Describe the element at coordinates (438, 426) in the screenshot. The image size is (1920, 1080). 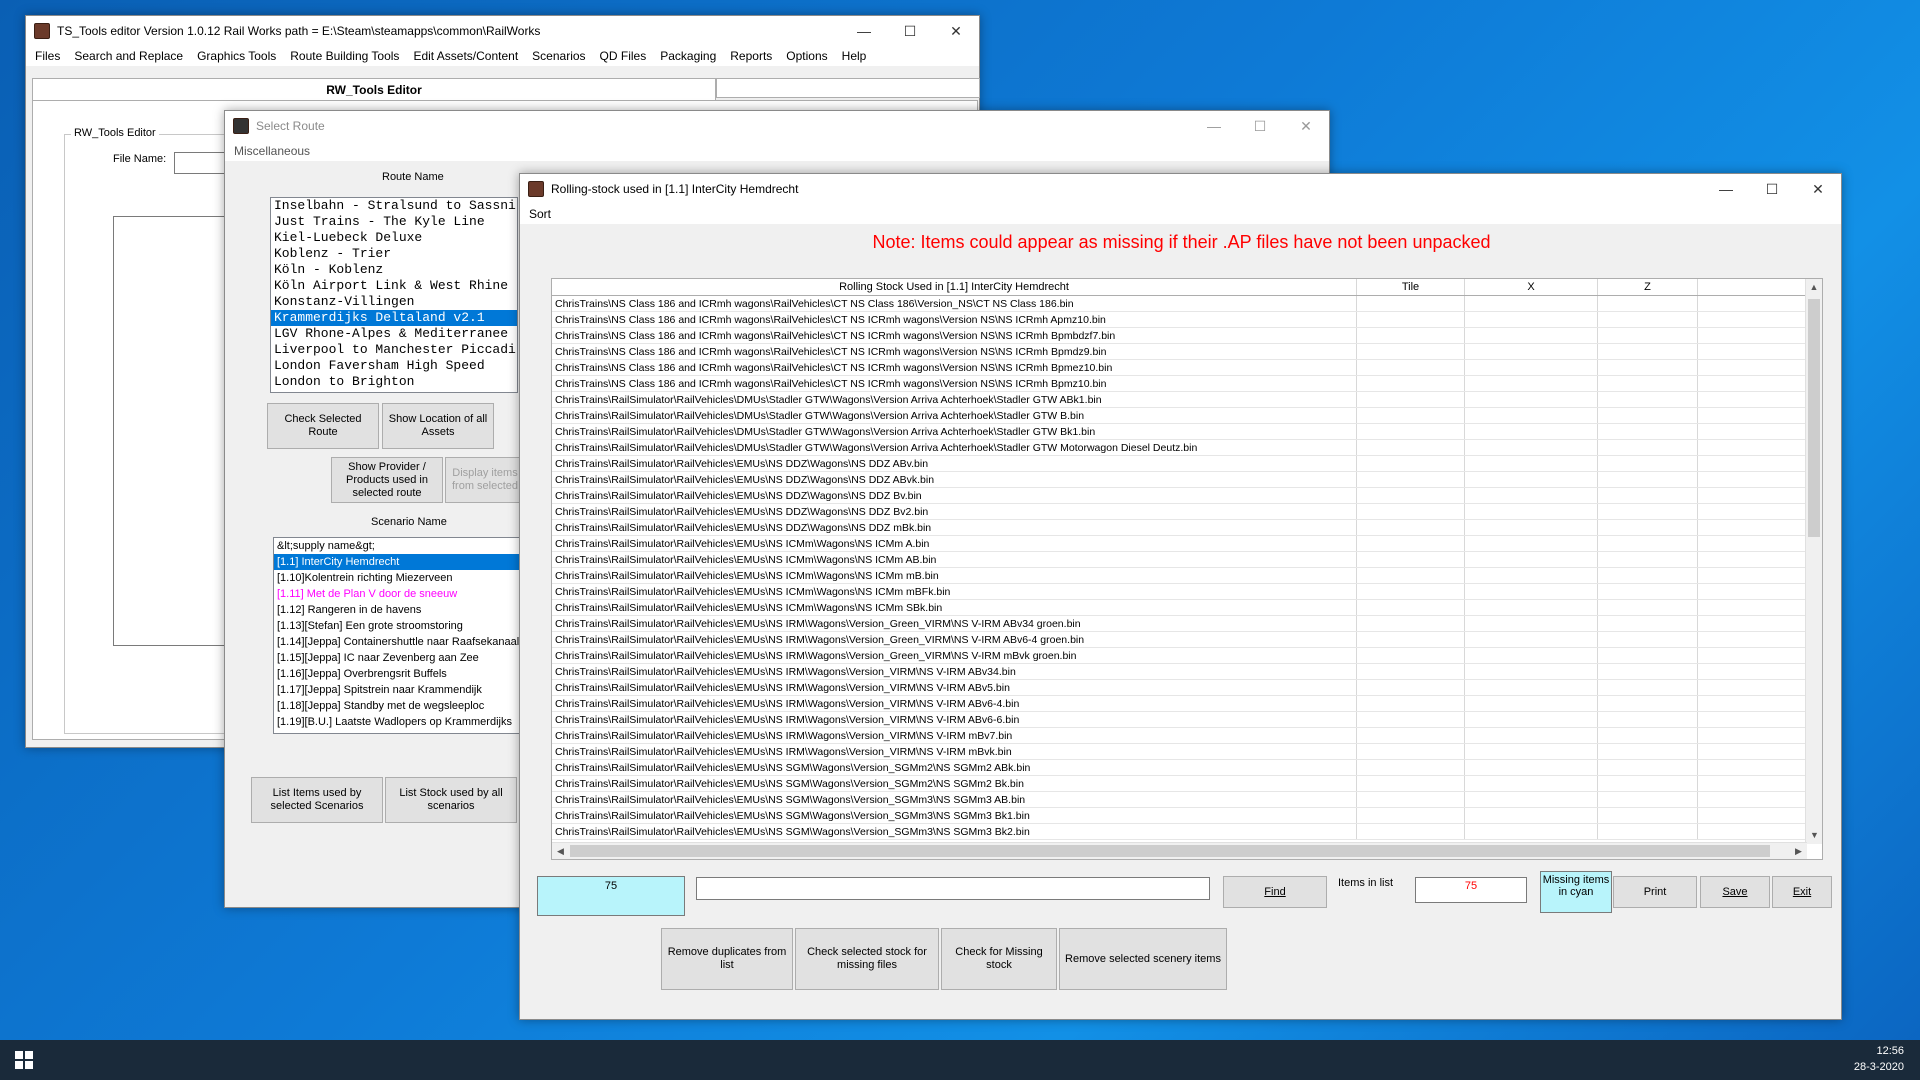
I see `show-location-assets-button: Show Location of all Assets` at that location.